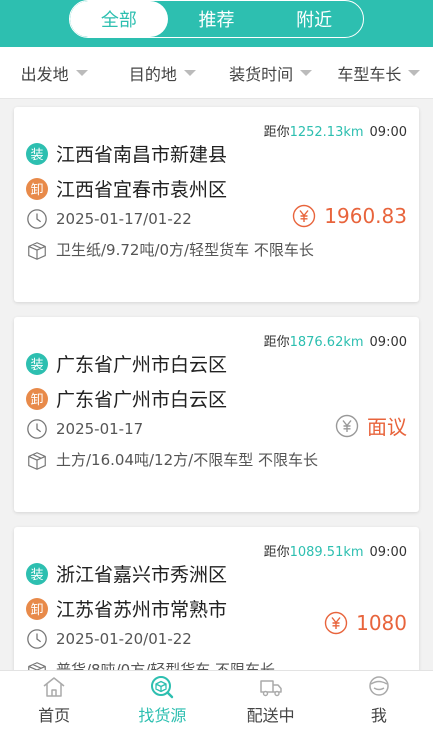 This screenshot has height=730, width=433. I want to click on price: 1960.83, so click(349, 216).